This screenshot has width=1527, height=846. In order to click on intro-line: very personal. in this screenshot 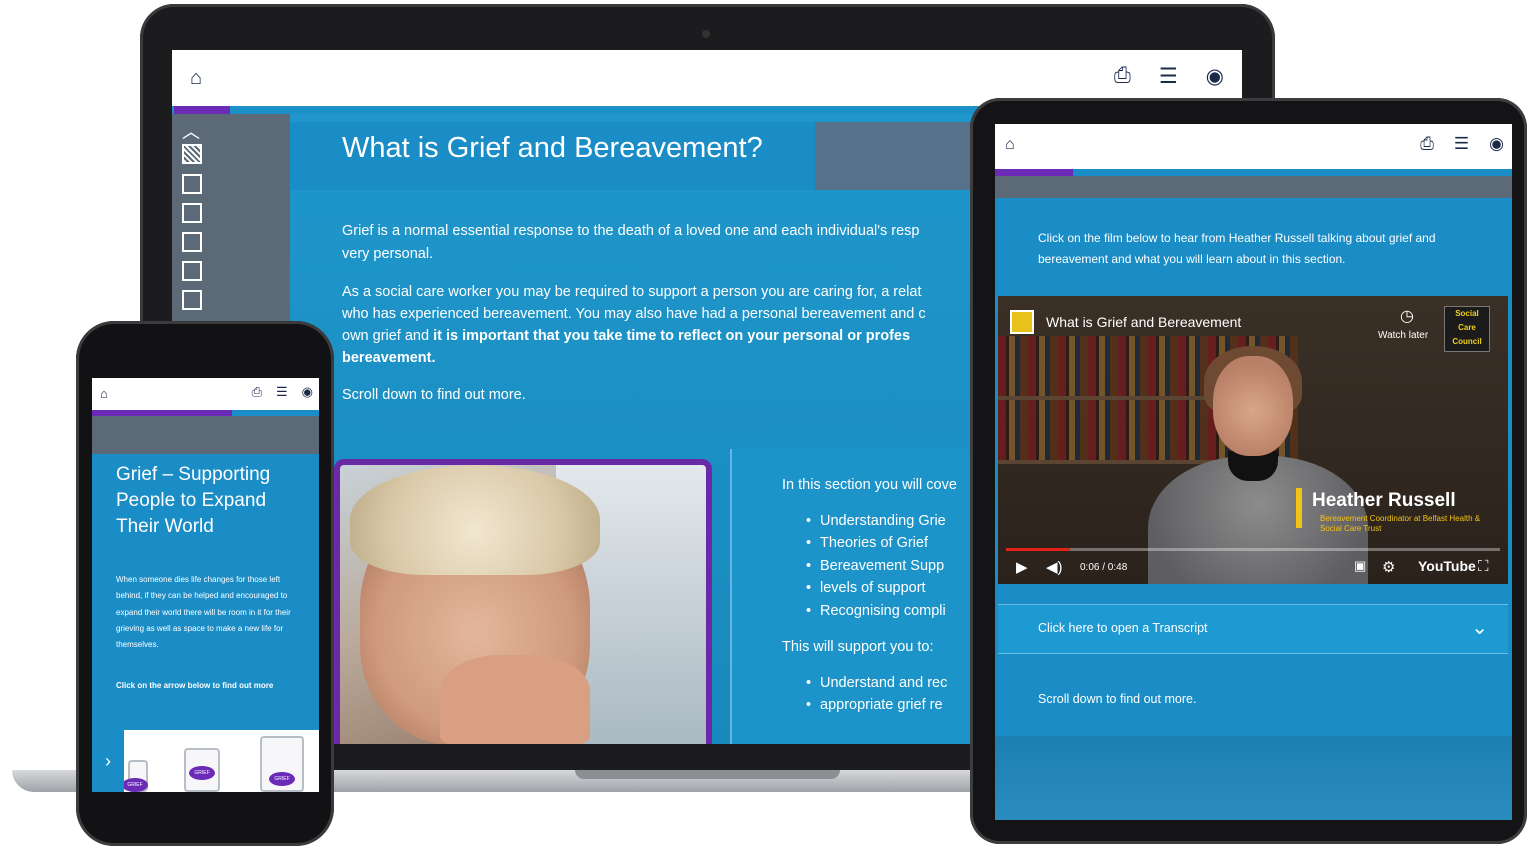, I will do `click(388, 254)`.